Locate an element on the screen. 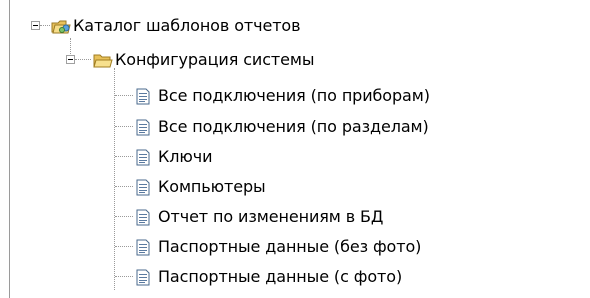  tree-item-7: Паспортные данные (с фото) is located at coordinates (295, 277).